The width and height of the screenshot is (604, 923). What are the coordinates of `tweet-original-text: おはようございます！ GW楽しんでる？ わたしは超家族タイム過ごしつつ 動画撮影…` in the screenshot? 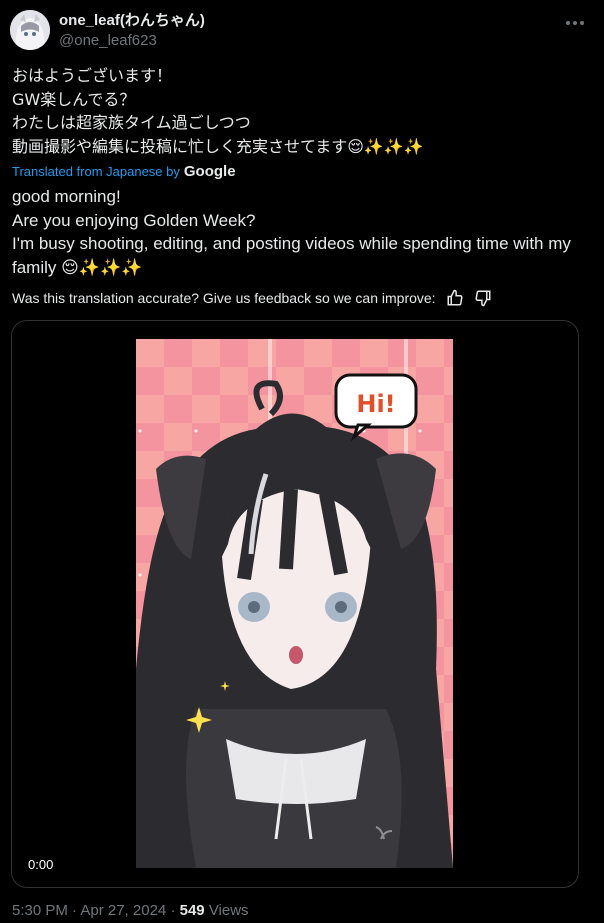 It's located at (218, 111).